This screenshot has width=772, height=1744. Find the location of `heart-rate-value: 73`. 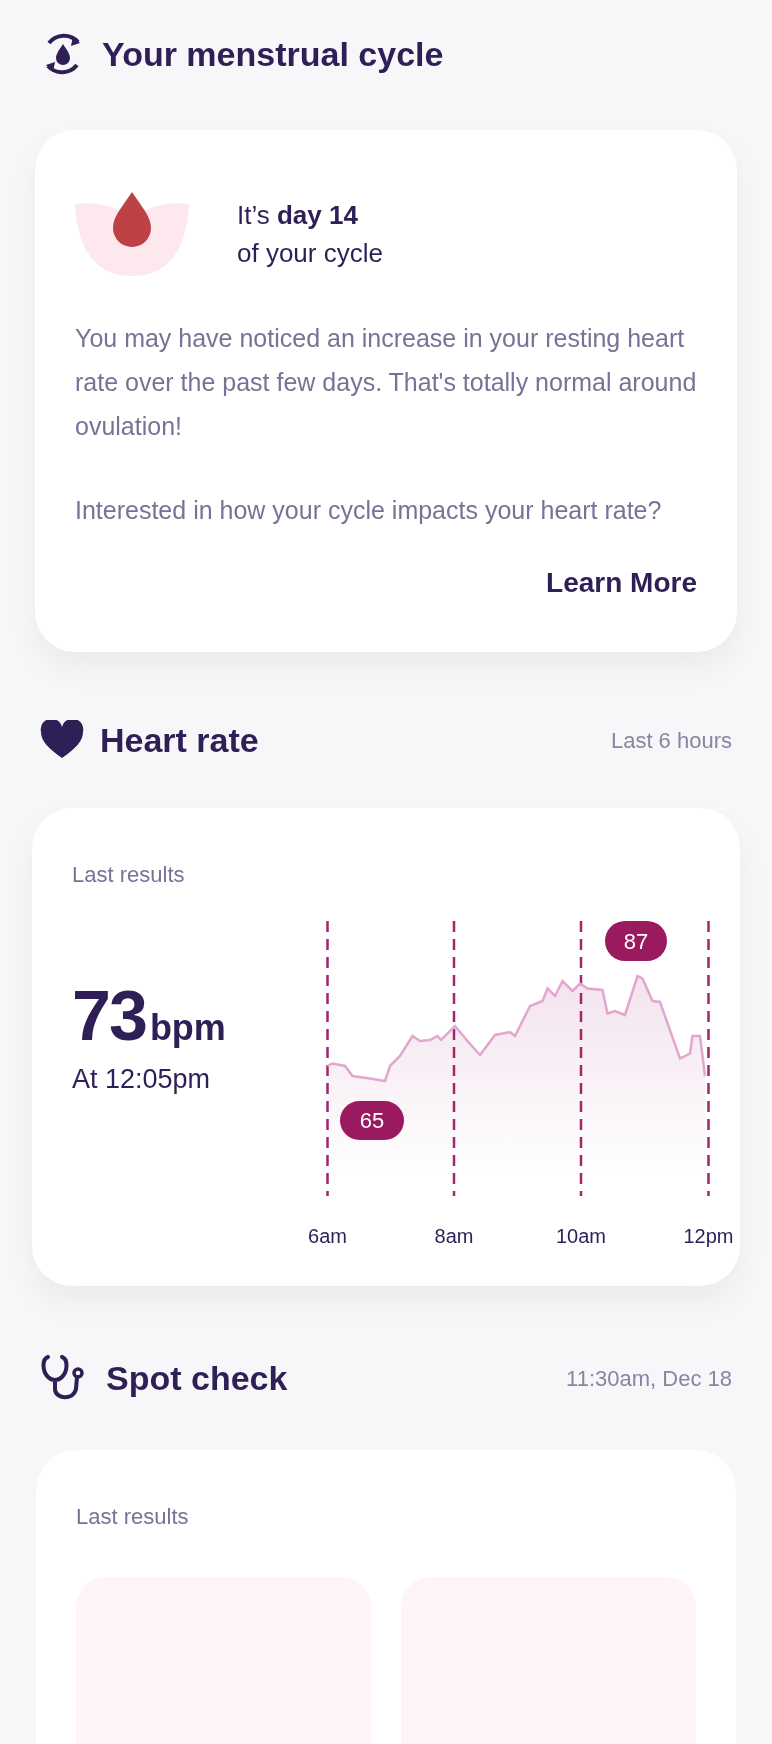

heart-rate-value: 73 is located at coordinates (109, 1016).